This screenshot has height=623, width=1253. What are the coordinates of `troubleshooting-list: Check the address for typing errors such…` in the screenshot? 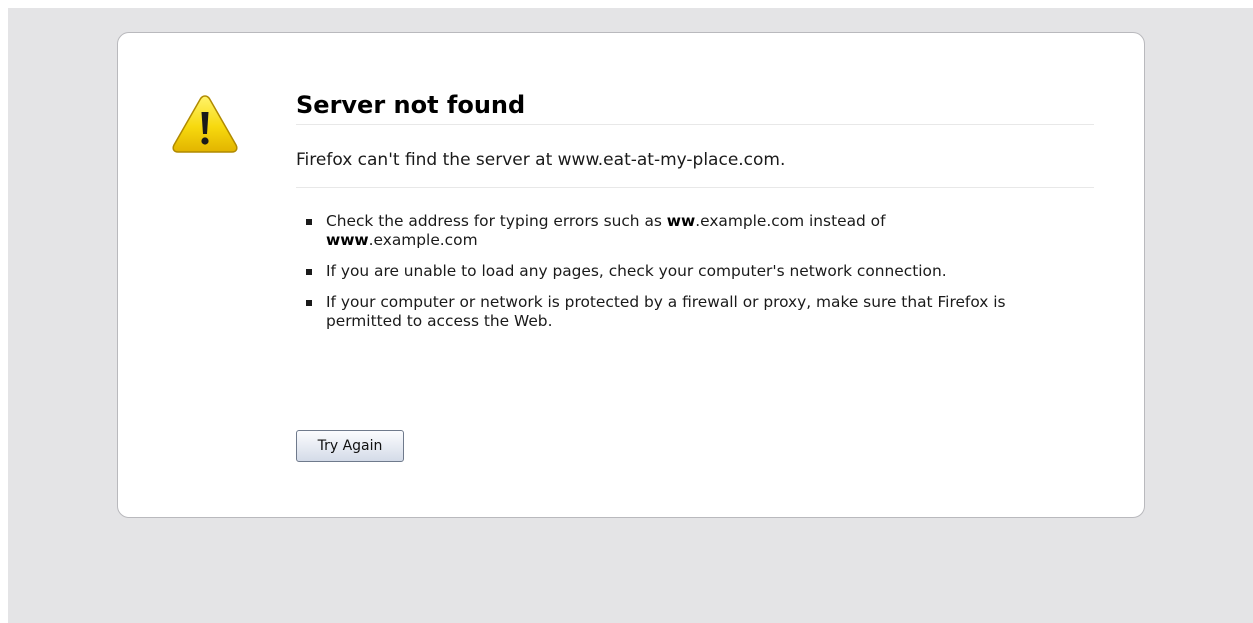 It's located at (666, 271).